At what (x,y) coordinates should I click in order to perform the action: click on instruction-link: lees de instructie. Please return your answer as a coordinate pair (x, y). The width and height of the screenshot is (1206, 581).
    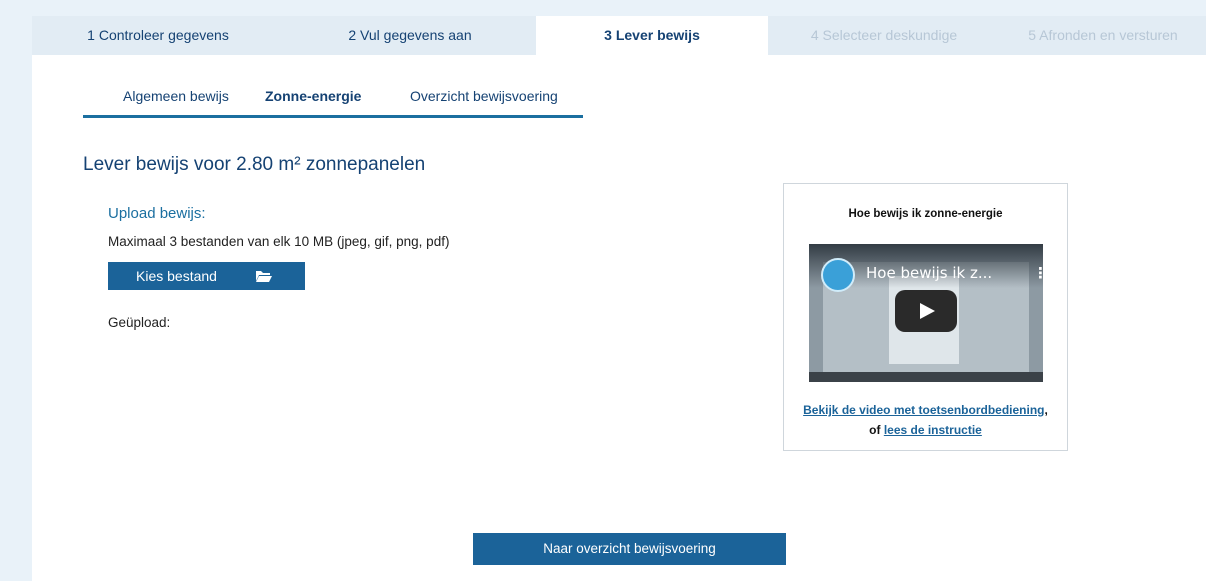
    Looking at the image, I should click on (933, 430).